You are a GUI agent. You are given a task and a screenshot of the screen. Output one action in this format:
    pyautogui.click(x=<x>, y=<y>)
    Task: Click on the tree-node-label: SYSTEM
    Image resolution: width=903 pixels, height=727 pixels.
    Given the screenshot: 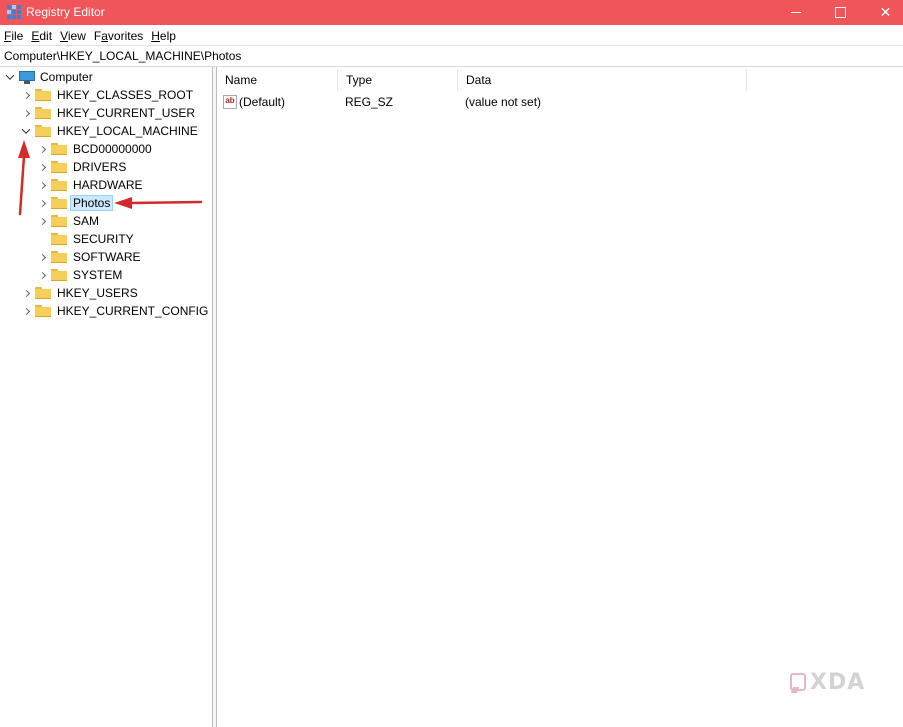 What is the action you would take?
    pyautogui.click(x=98, y=275)
    